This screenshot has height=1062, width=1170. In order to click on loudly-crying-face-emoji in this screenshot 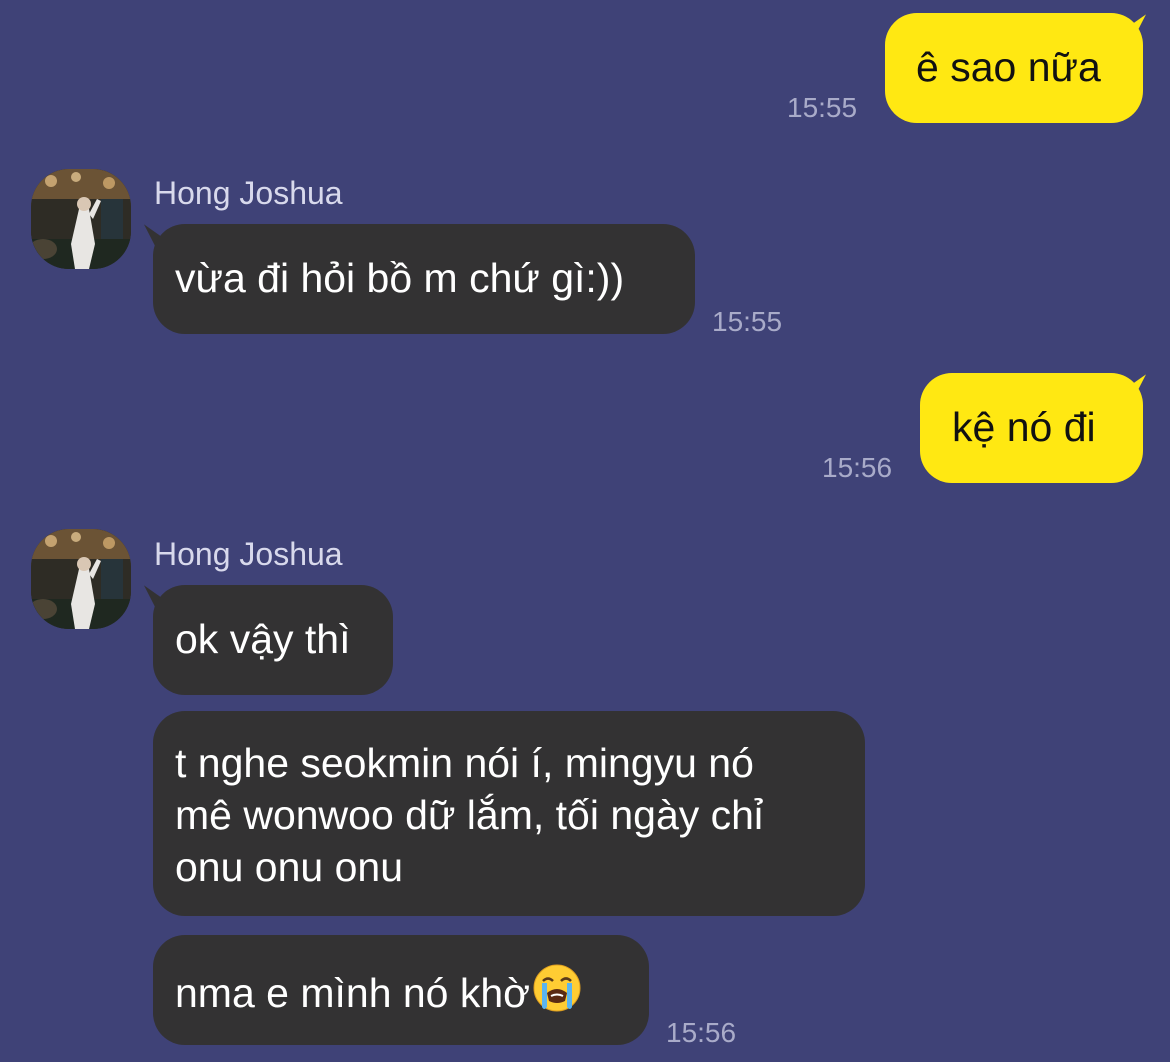, I will do `click(557, 994)`.